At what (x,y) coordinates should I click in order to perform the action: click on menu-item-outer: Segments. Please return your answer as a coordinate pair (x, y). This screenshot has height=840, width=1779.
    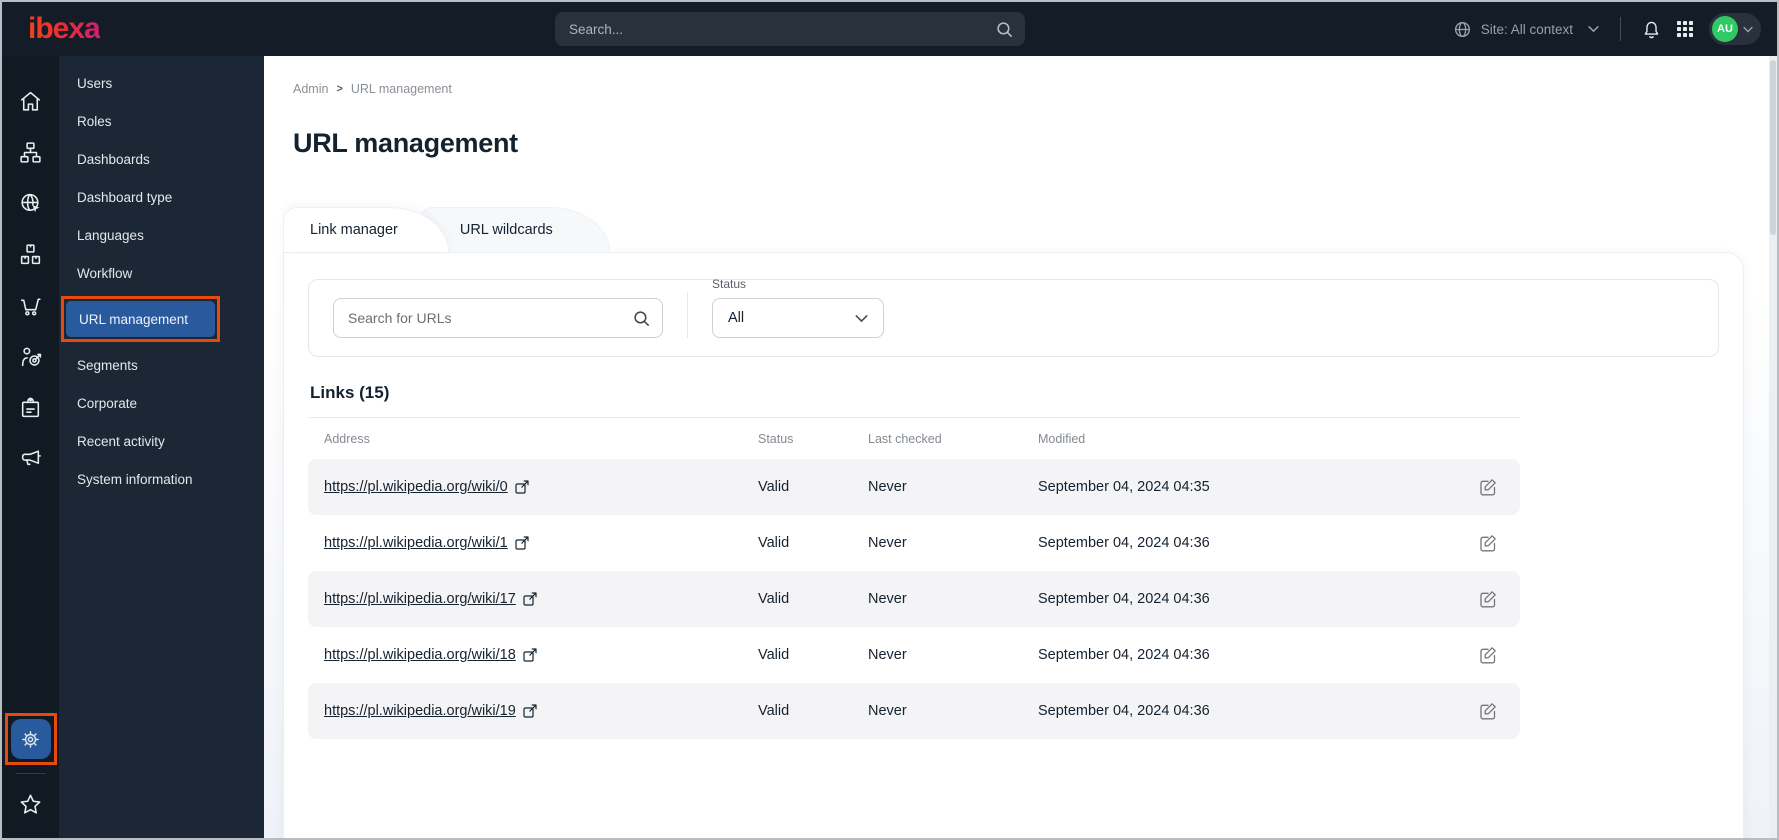
    Looking at the image, I should click on (161, 365).